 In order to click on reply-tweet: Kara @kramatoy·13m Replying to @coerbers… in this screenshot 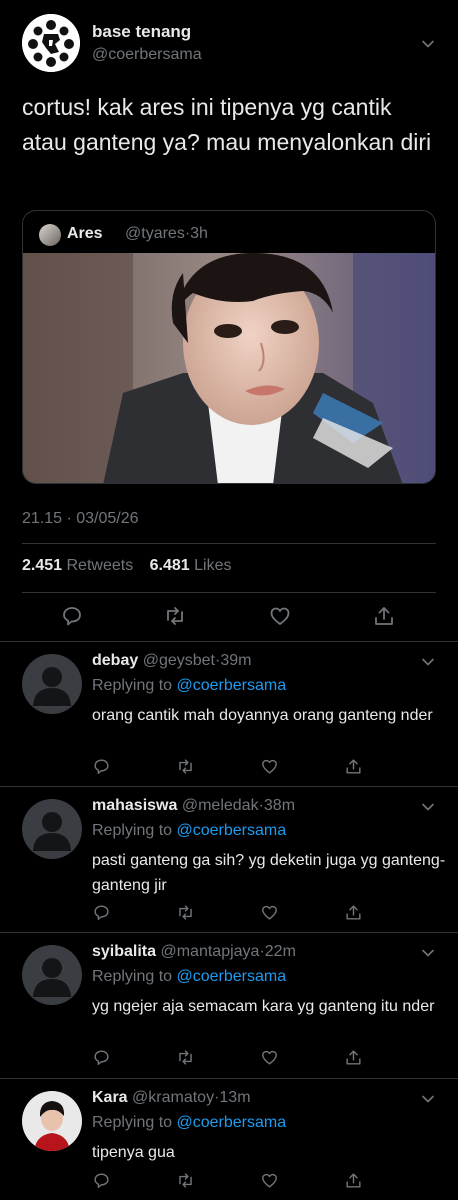, I will do `click(229, 1139)`.